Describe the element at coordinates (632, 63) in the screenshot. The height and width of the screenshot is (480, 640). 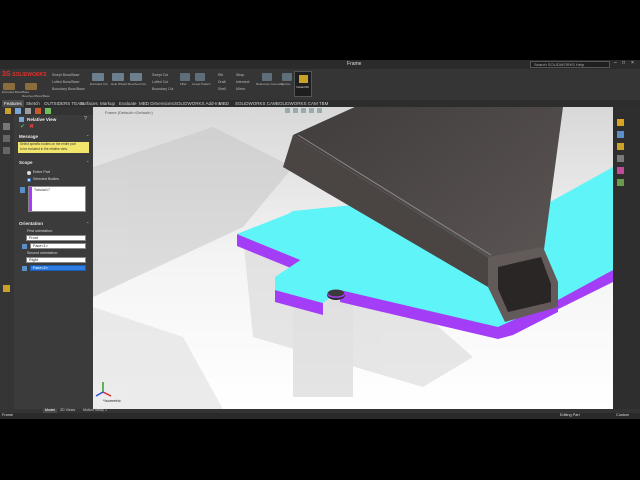
I see `close-icon: ×` at that location.